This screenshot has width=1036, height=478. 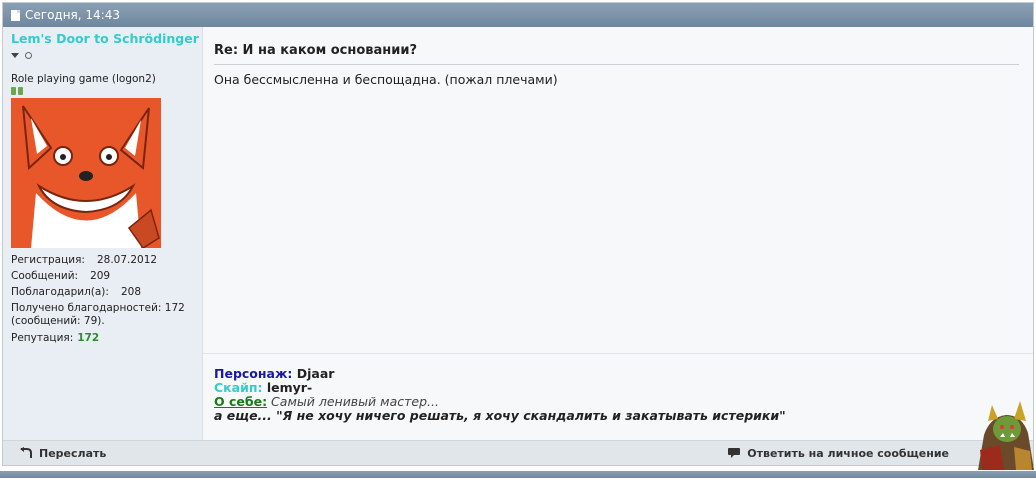 I want to click on stat-thanked: Поблагодарил(а): 208, so click(x=102, y=292).